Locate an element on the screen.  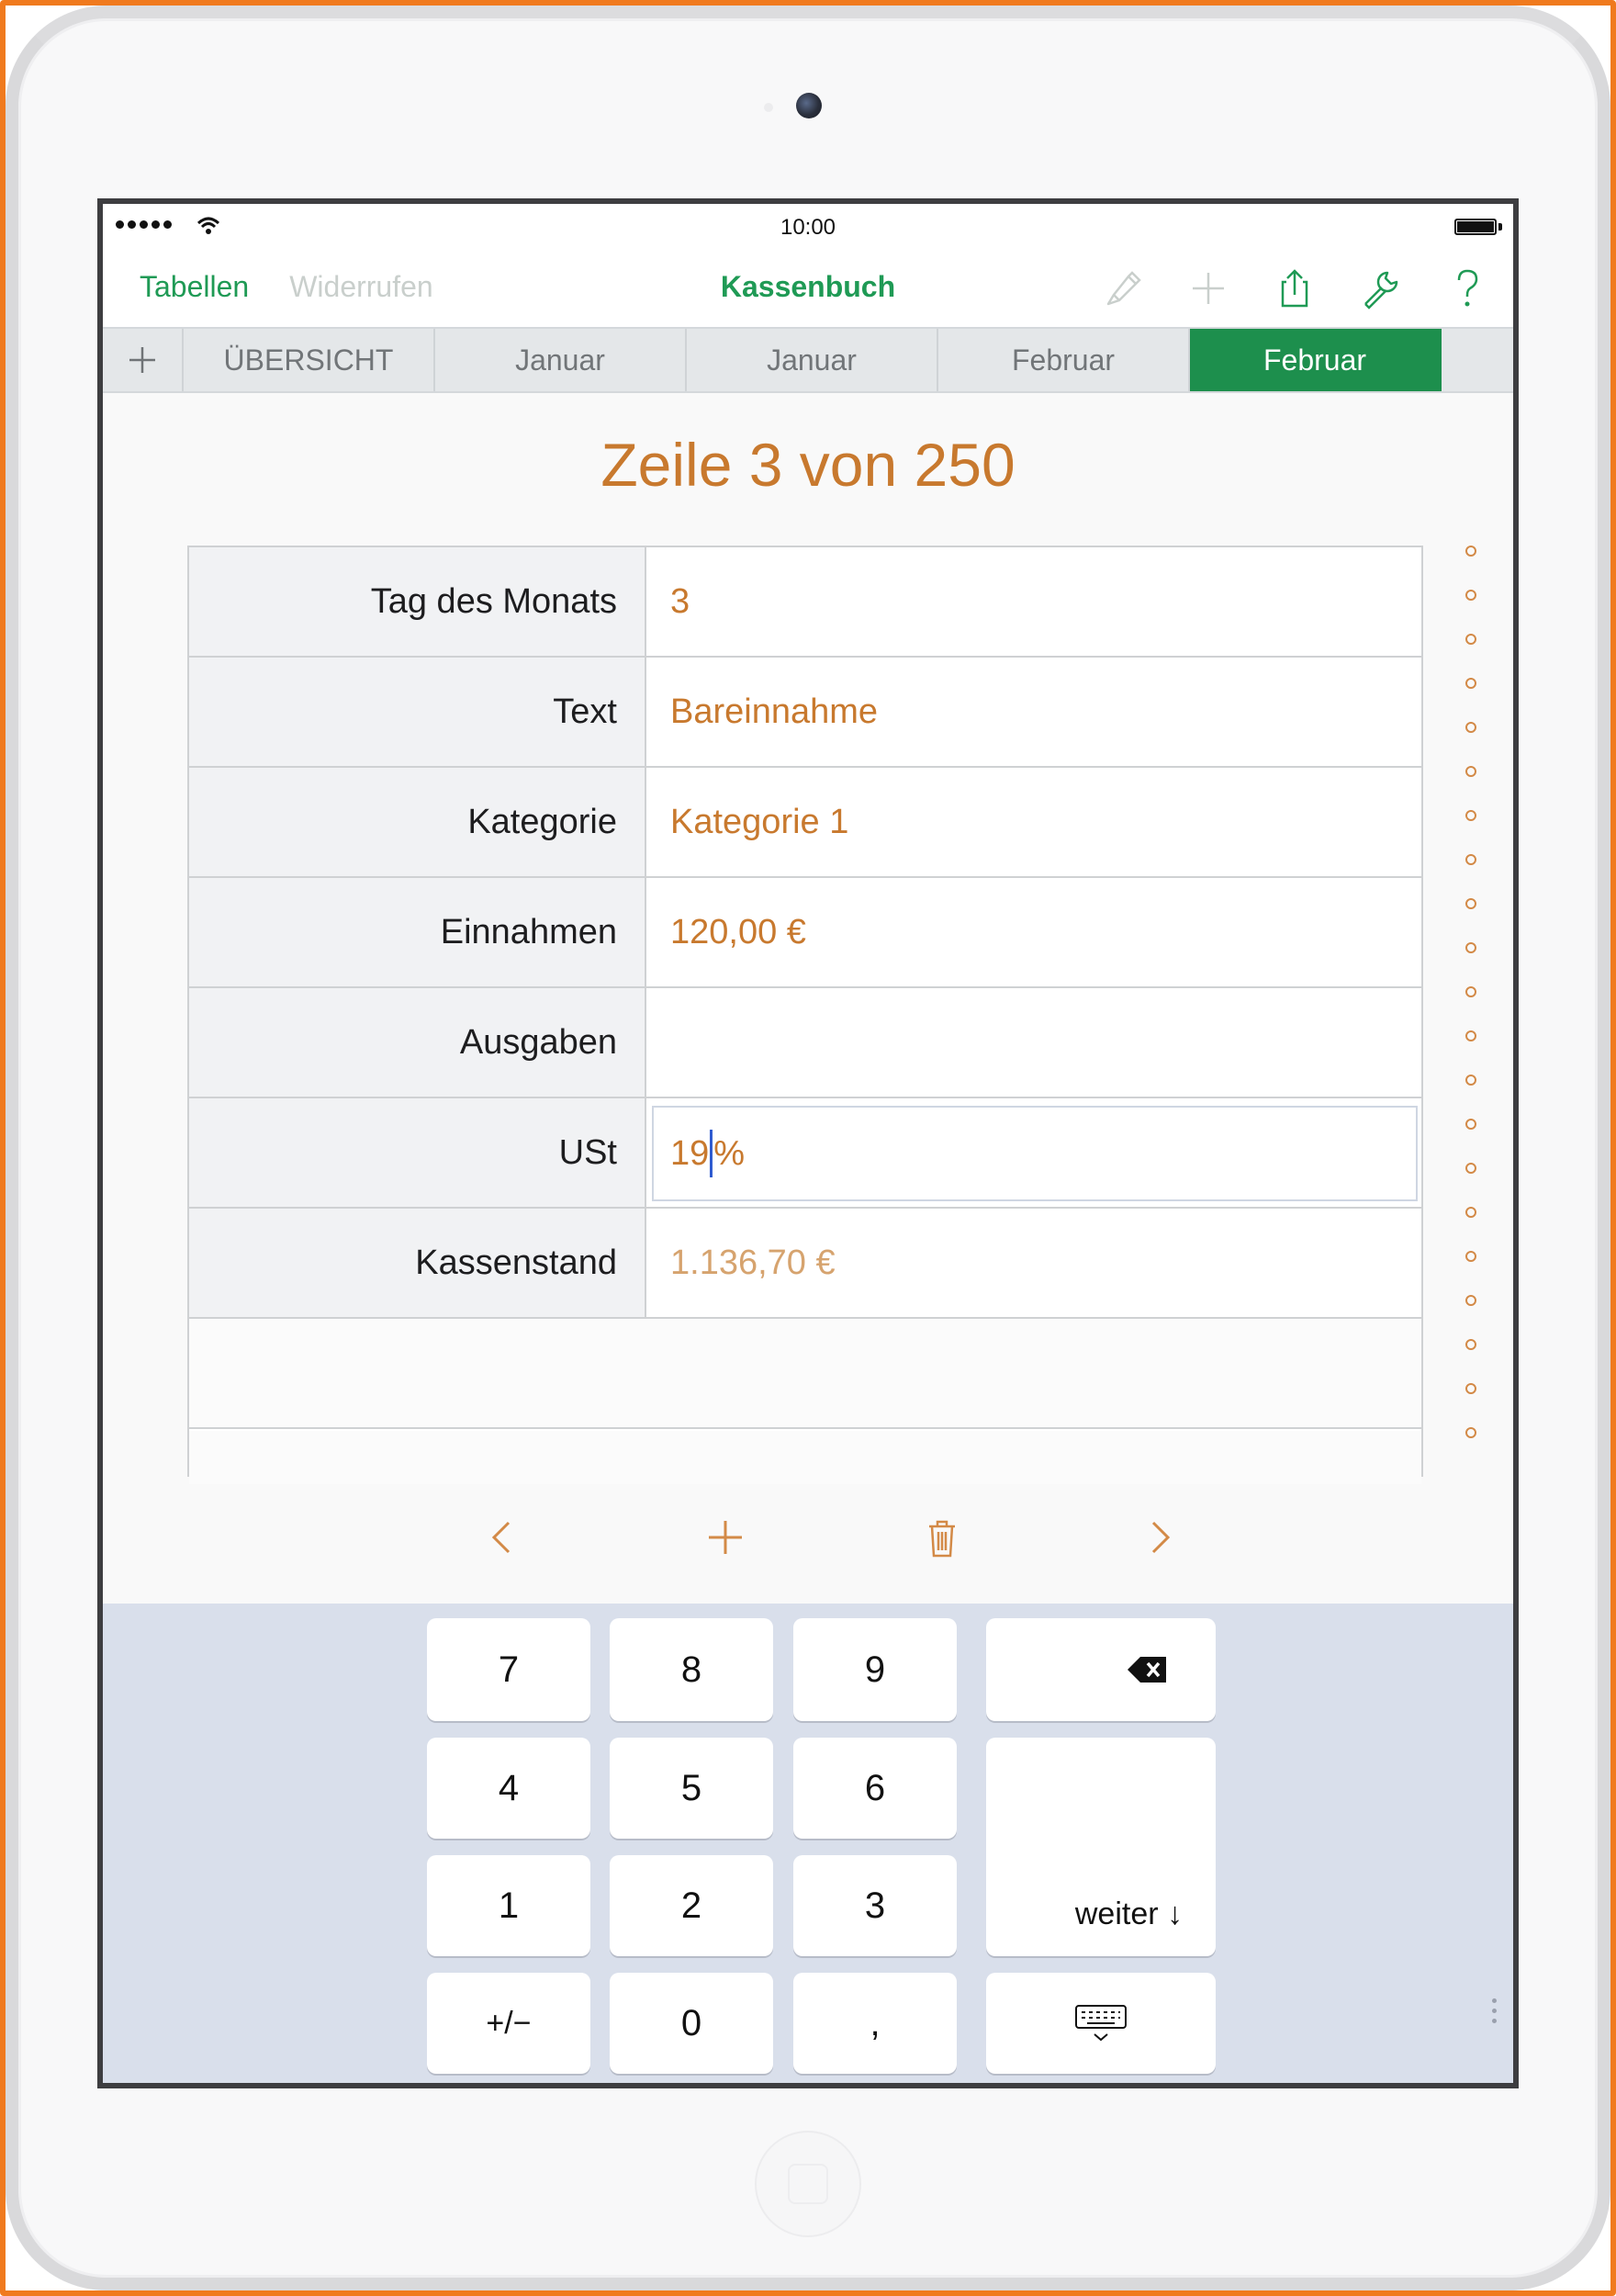
document-title: Kassenbuch is located at coordinates (808, 286).